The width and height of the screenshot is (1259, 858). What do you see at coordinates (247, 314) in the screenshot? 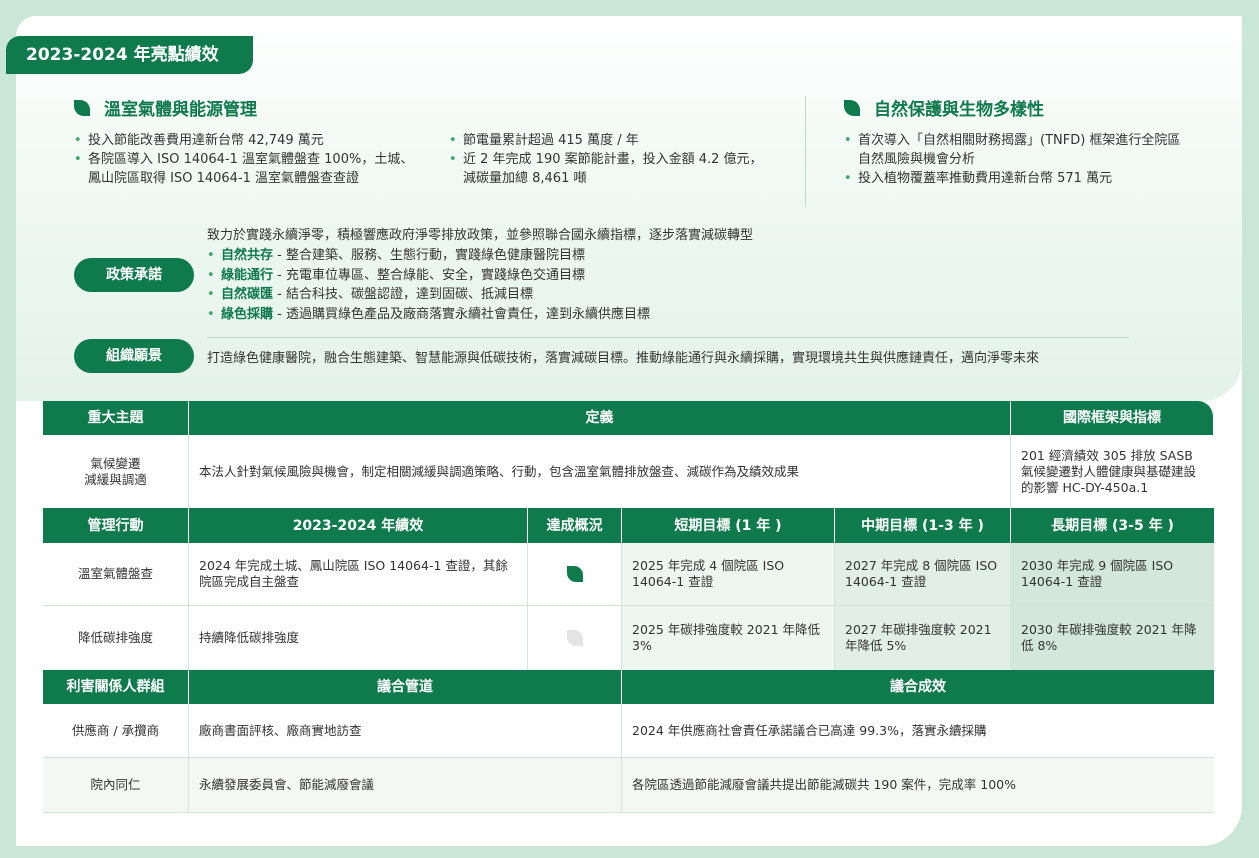
I see `policy-keyword: 綠色採購` at bounding box center [247, 314].